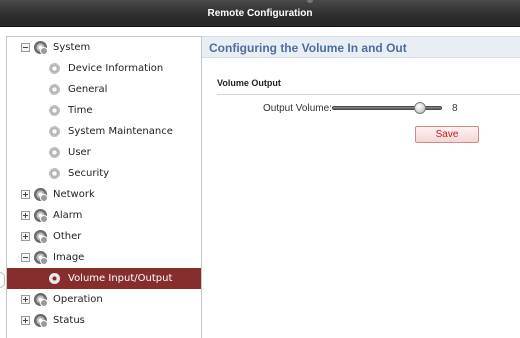 The width and height of the screenshot is (520, 338). Describe the element at coordinates (455, 108) in the screenshot. I see `output-volume-value: 8` at that location.